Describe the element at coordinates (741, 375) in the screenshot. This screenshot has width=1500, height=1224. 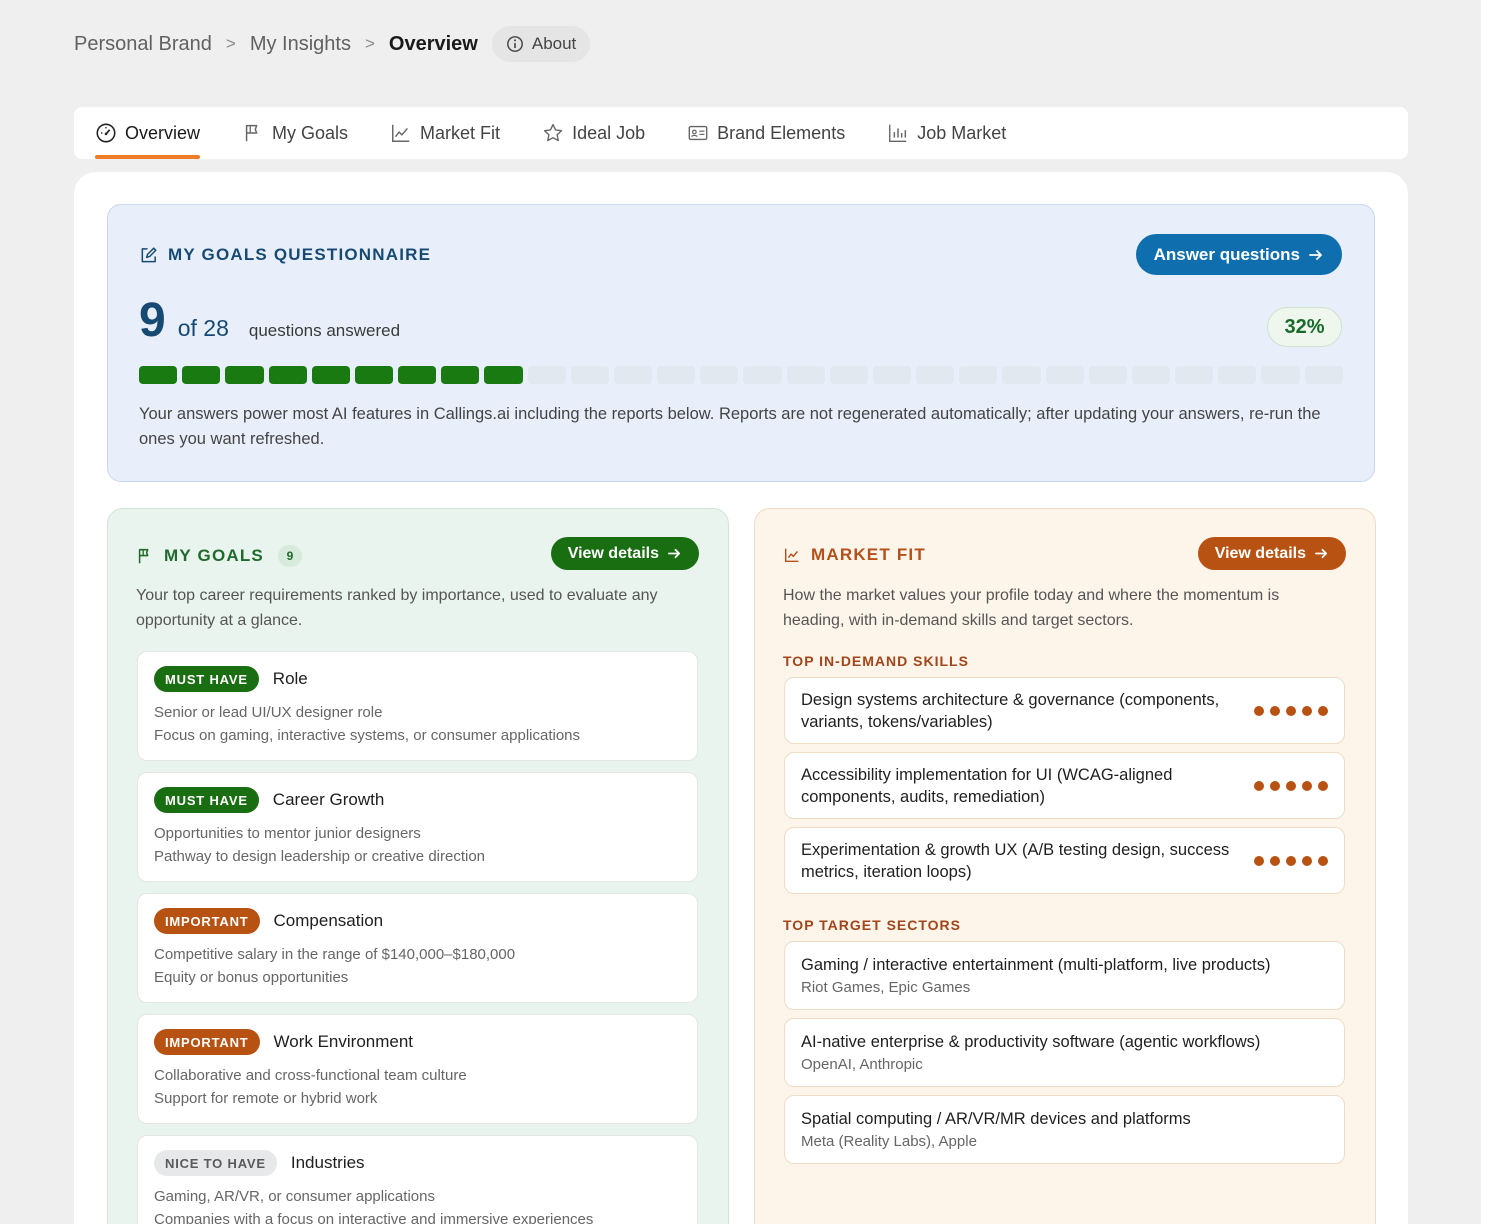
I see `progress-segments` at that location.